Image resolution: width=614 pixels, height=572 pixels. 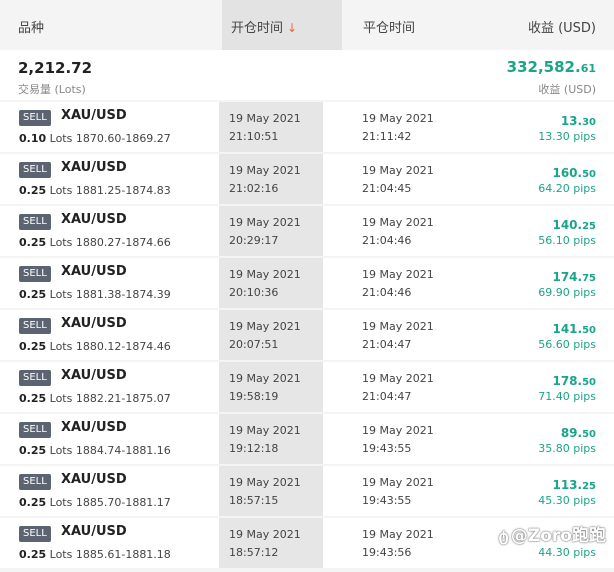 I want to click on pips: 71.40 pips, so click(x=567, y=396).